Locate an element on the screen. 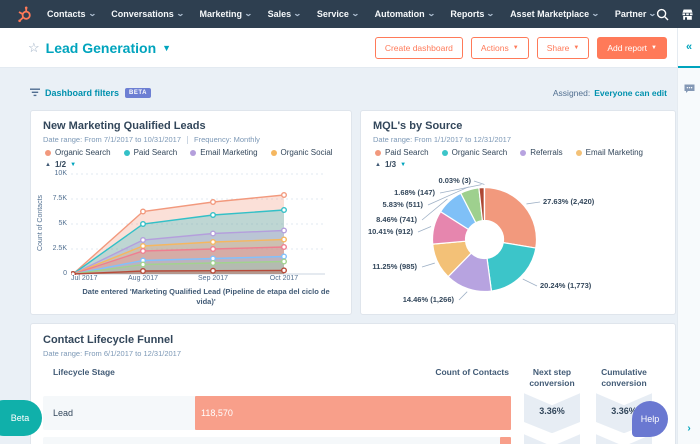  nav-item-label: Asset Marketplace is located at coordinates (550, 14).